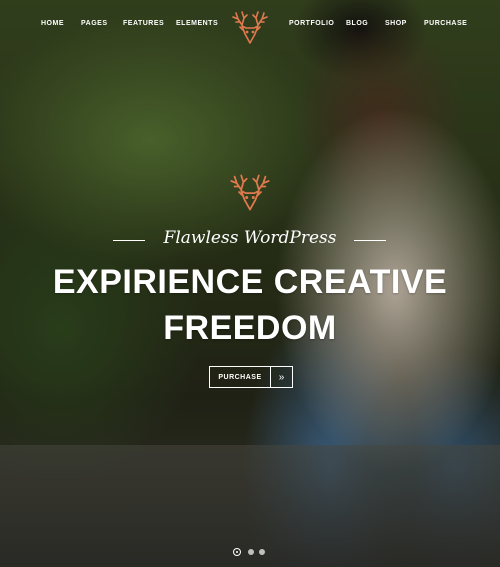  What do you see at coordinates (250, 238) in the screenshot?
I see `hero-tagline: Flawless WordPress` at bounding box center [250, 238].